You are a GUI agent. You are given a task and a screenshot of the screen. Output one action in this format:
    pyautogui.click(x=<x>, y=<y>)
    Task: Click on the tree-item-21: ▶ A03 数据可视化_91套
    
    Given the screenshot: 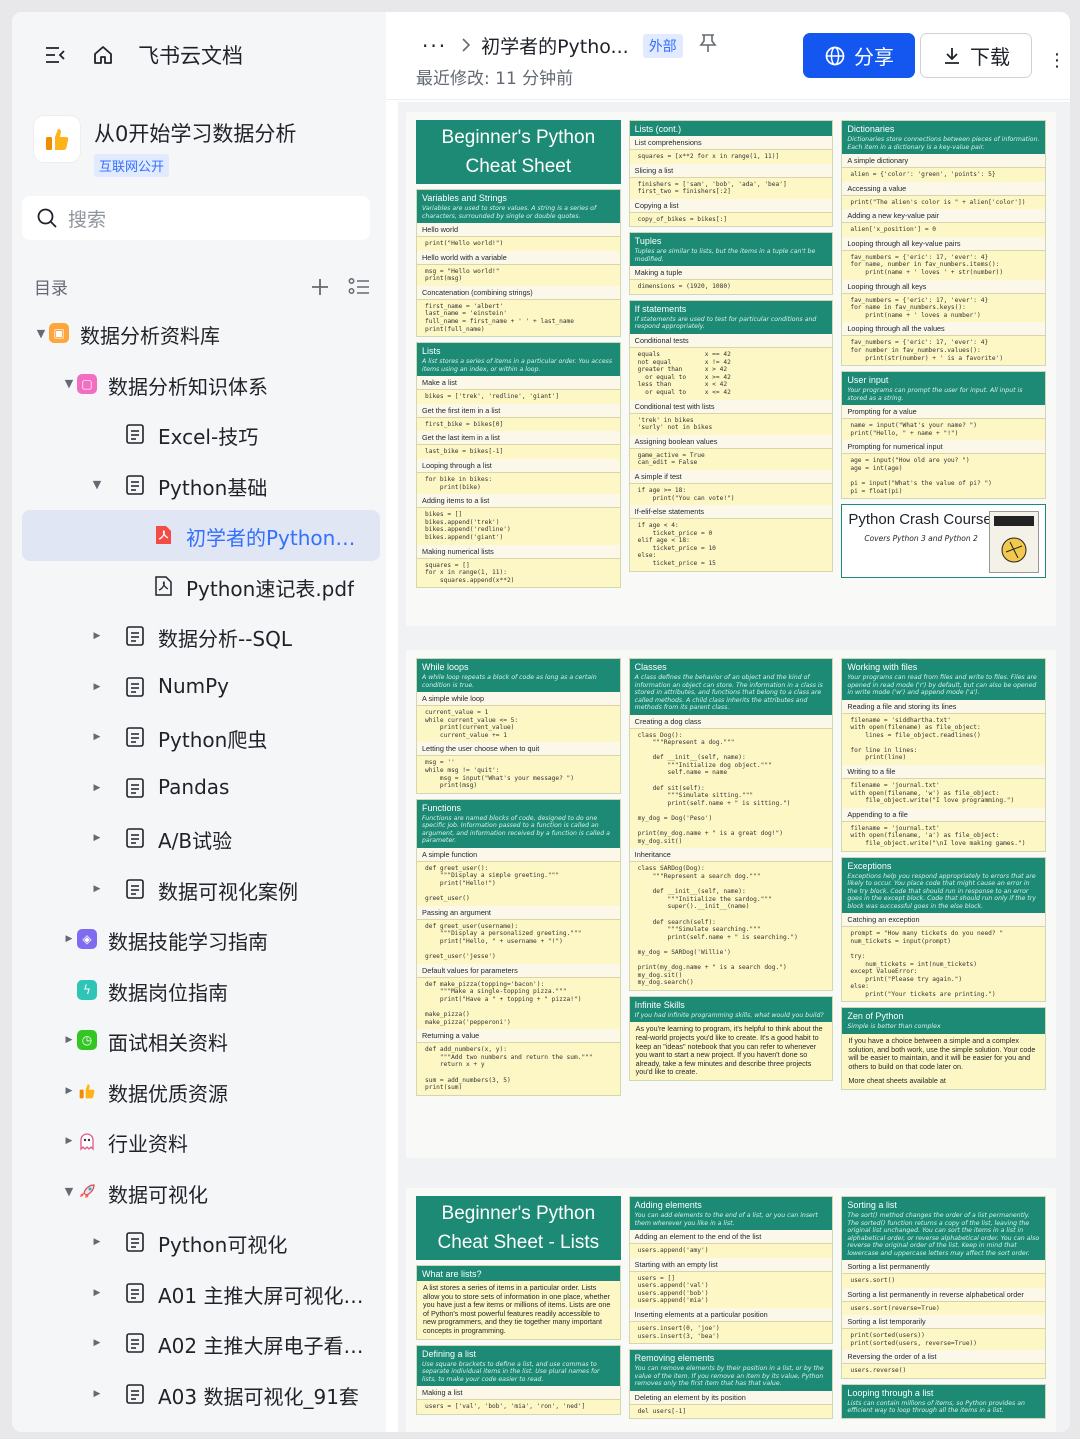 What is the action you would take?
    pyautogui.click(x=201, y=1394)
    